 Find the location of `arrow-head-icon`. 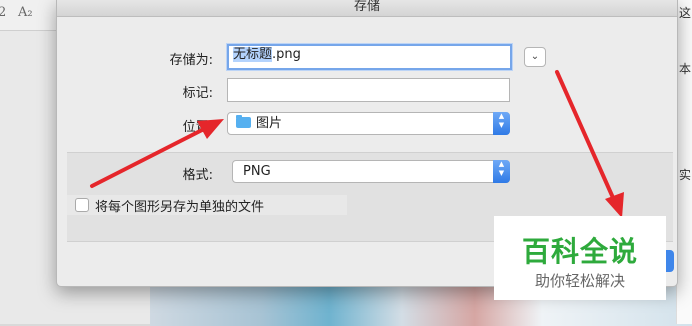

arrow-head-icon is located at coordinates (614, 205).